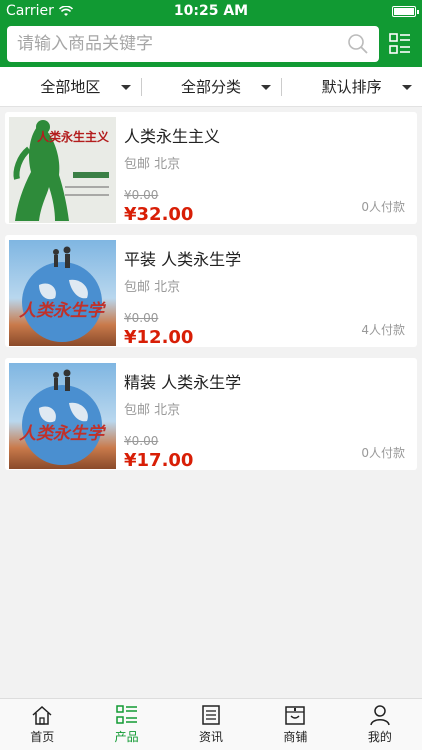  I want to click on status-bar: Carrier 10:25 AM, so click(211, 11).